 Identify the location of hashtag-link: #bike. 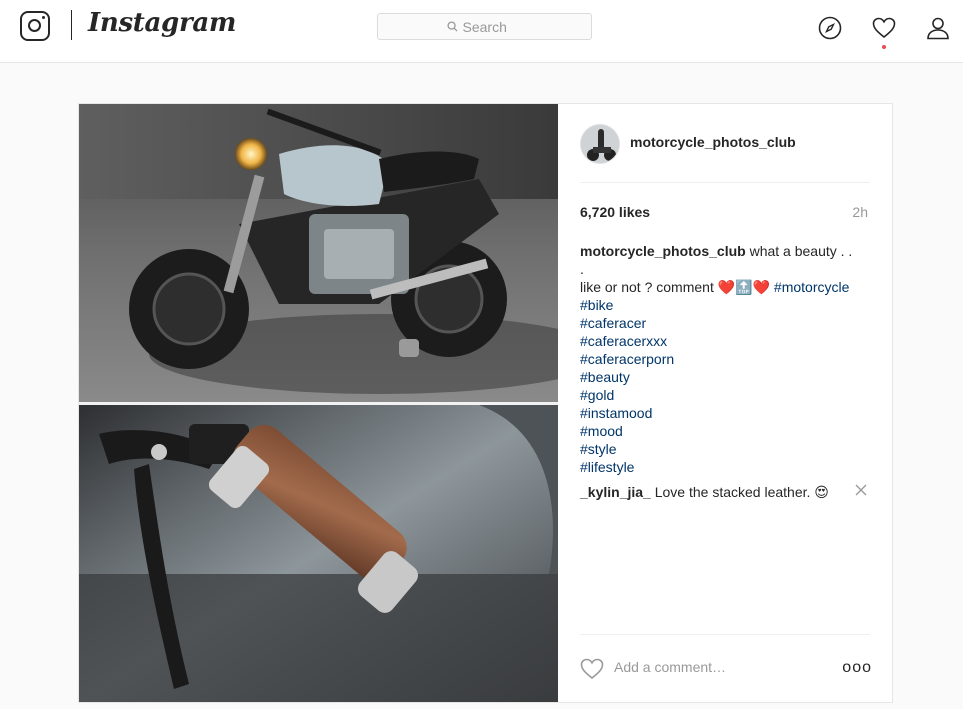
(725, 305).